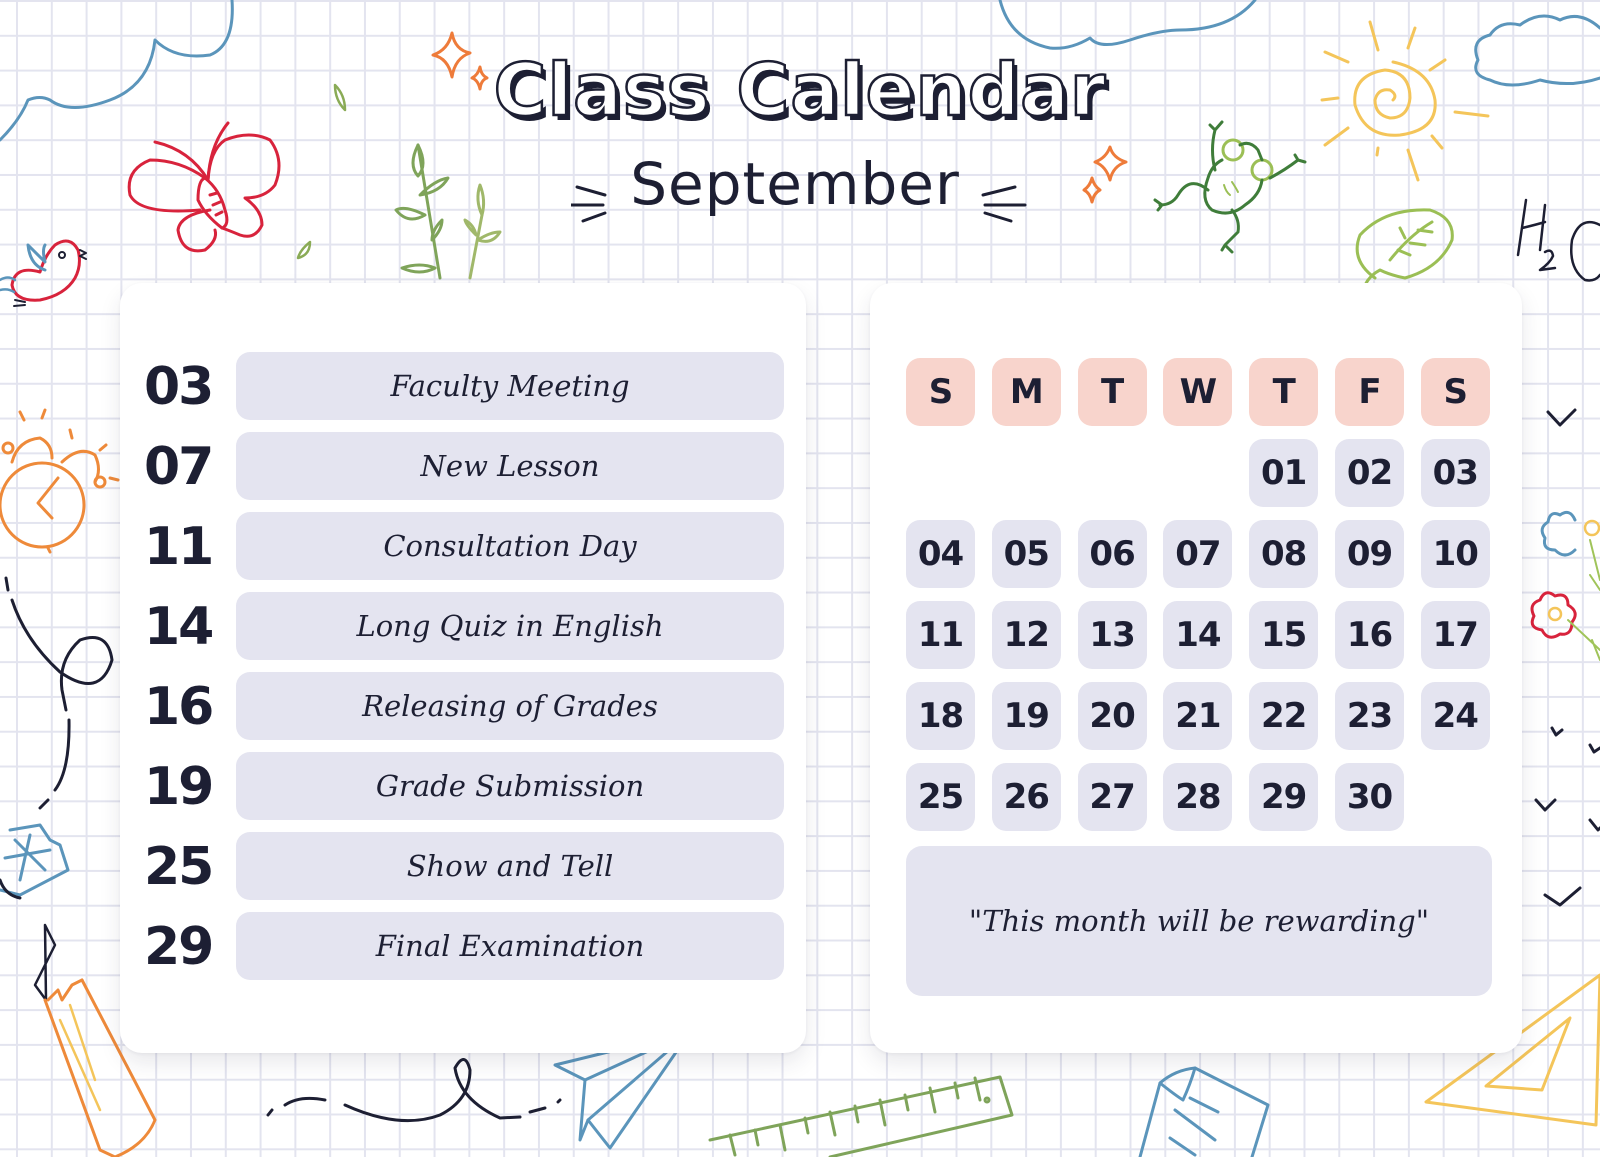 This screenshot has height=1157, width=1600. What do you see at coordinates (1455, 473) in the screenshot?
I see `day-cell: 03` at bounding box center [1455, 473].